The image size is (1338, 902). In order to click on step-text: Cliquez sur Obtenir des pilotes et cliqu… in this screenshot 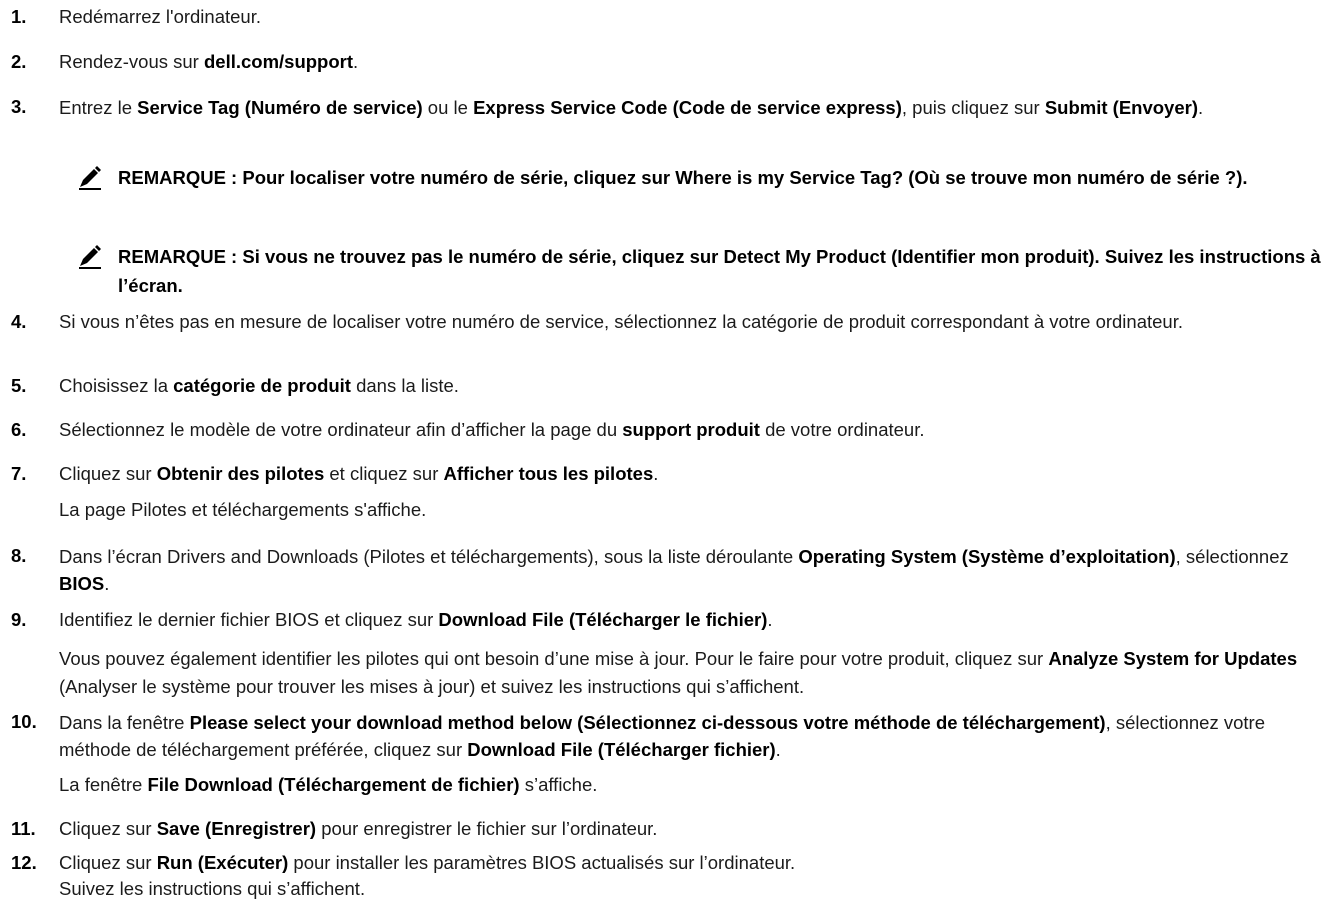, I will do `click(697, 474)`.